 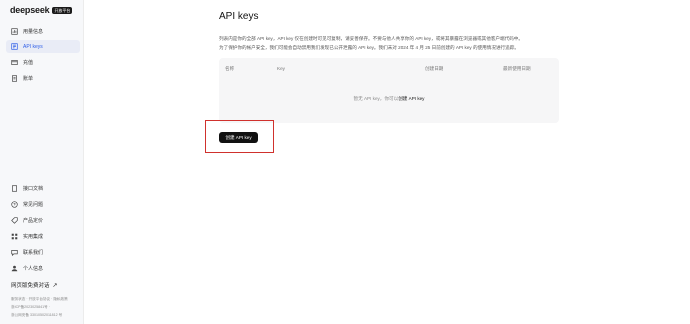 I want to click on wallet-icon, so click(x=14, y=62).